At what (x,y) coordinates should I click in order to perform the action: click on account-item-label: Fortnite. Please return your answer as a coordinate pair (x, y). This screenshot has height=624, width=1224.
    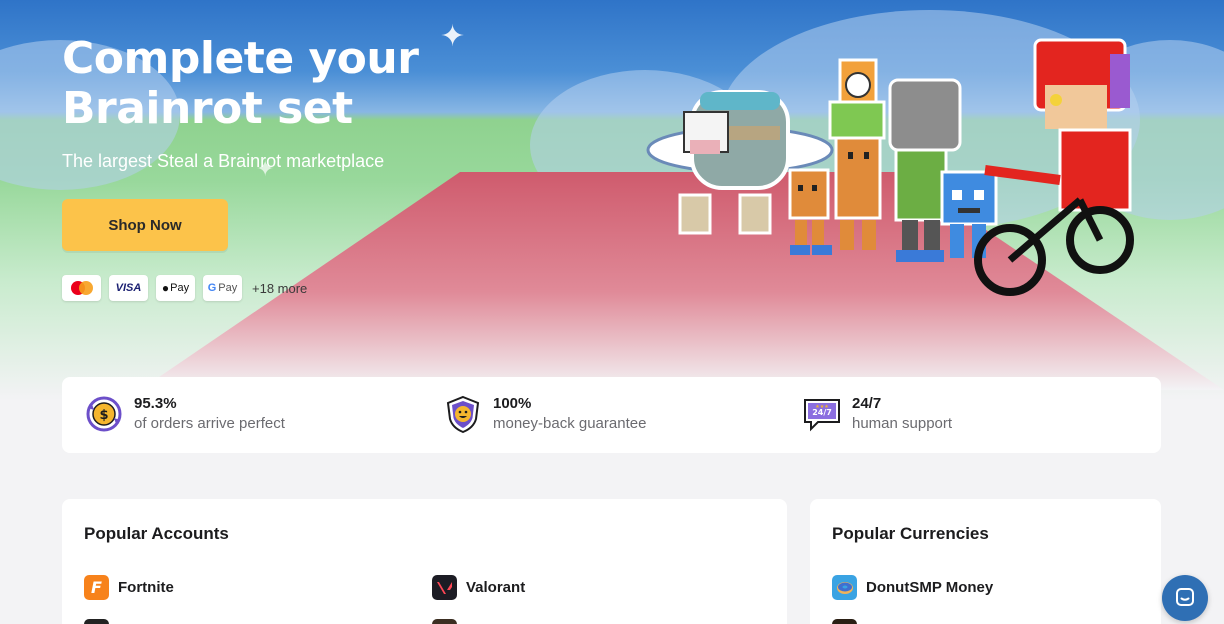
    Looking at the image, I should click on (146, 587).